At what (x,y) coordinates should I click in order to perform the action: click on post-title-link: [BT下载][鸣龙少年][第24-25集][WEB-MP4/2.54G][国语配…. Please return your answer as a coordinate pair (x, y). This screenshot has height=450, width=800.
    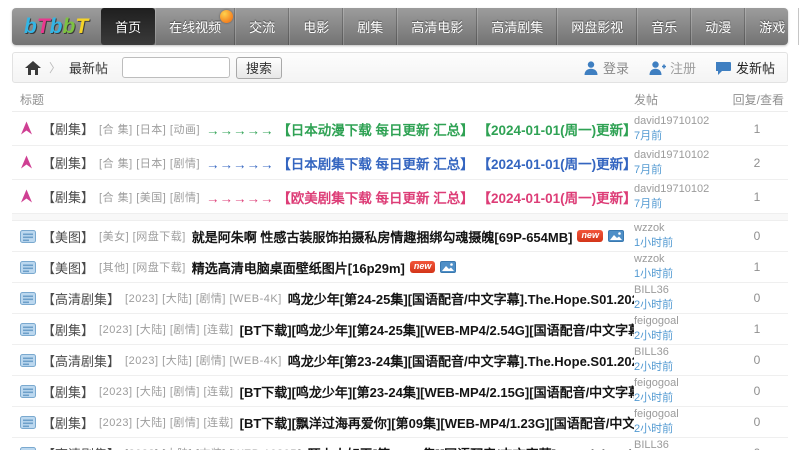
    Looking at the image, I should click on (437, 329).